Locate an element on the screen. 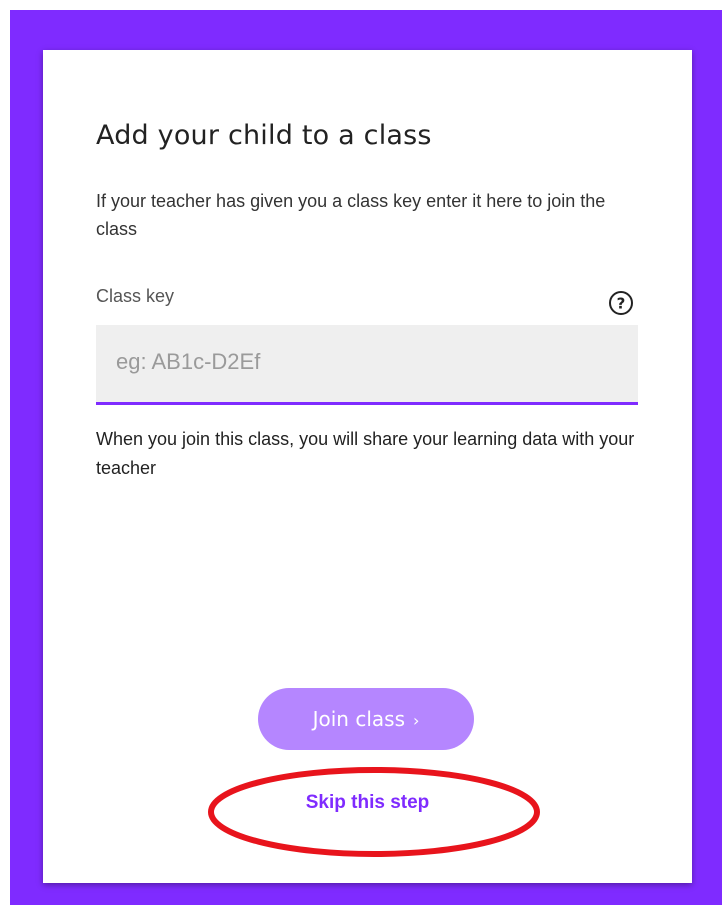 The height and width of the screenshot is (905, 722). class-key-input is located at coordinates (367, 363).